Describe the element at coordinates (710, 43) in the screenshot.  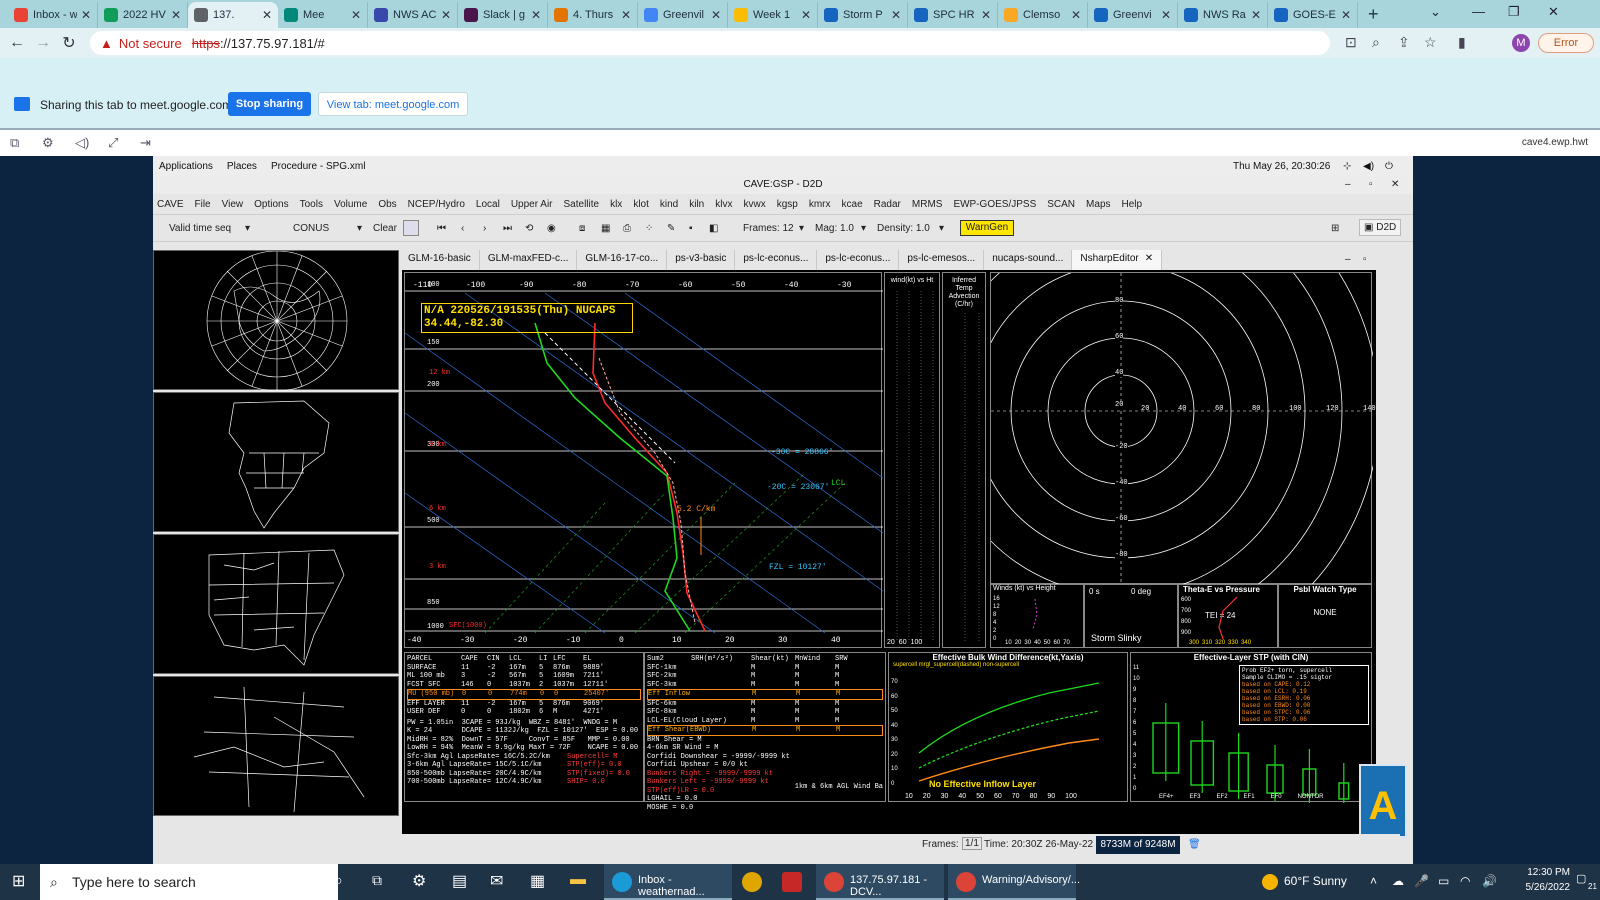
I see `address-bar: ▲ Not secure https ://137.75.97.181/#` at that location.